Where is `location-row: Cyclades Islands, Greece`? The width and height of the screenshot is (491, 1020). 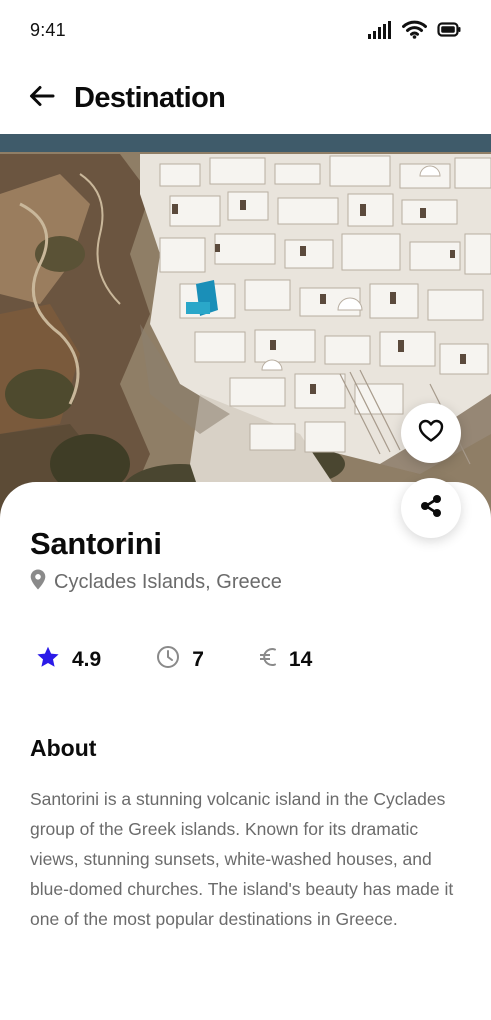 location-row: Cyclades Islands, Greece is located at coordinates (156, 582).